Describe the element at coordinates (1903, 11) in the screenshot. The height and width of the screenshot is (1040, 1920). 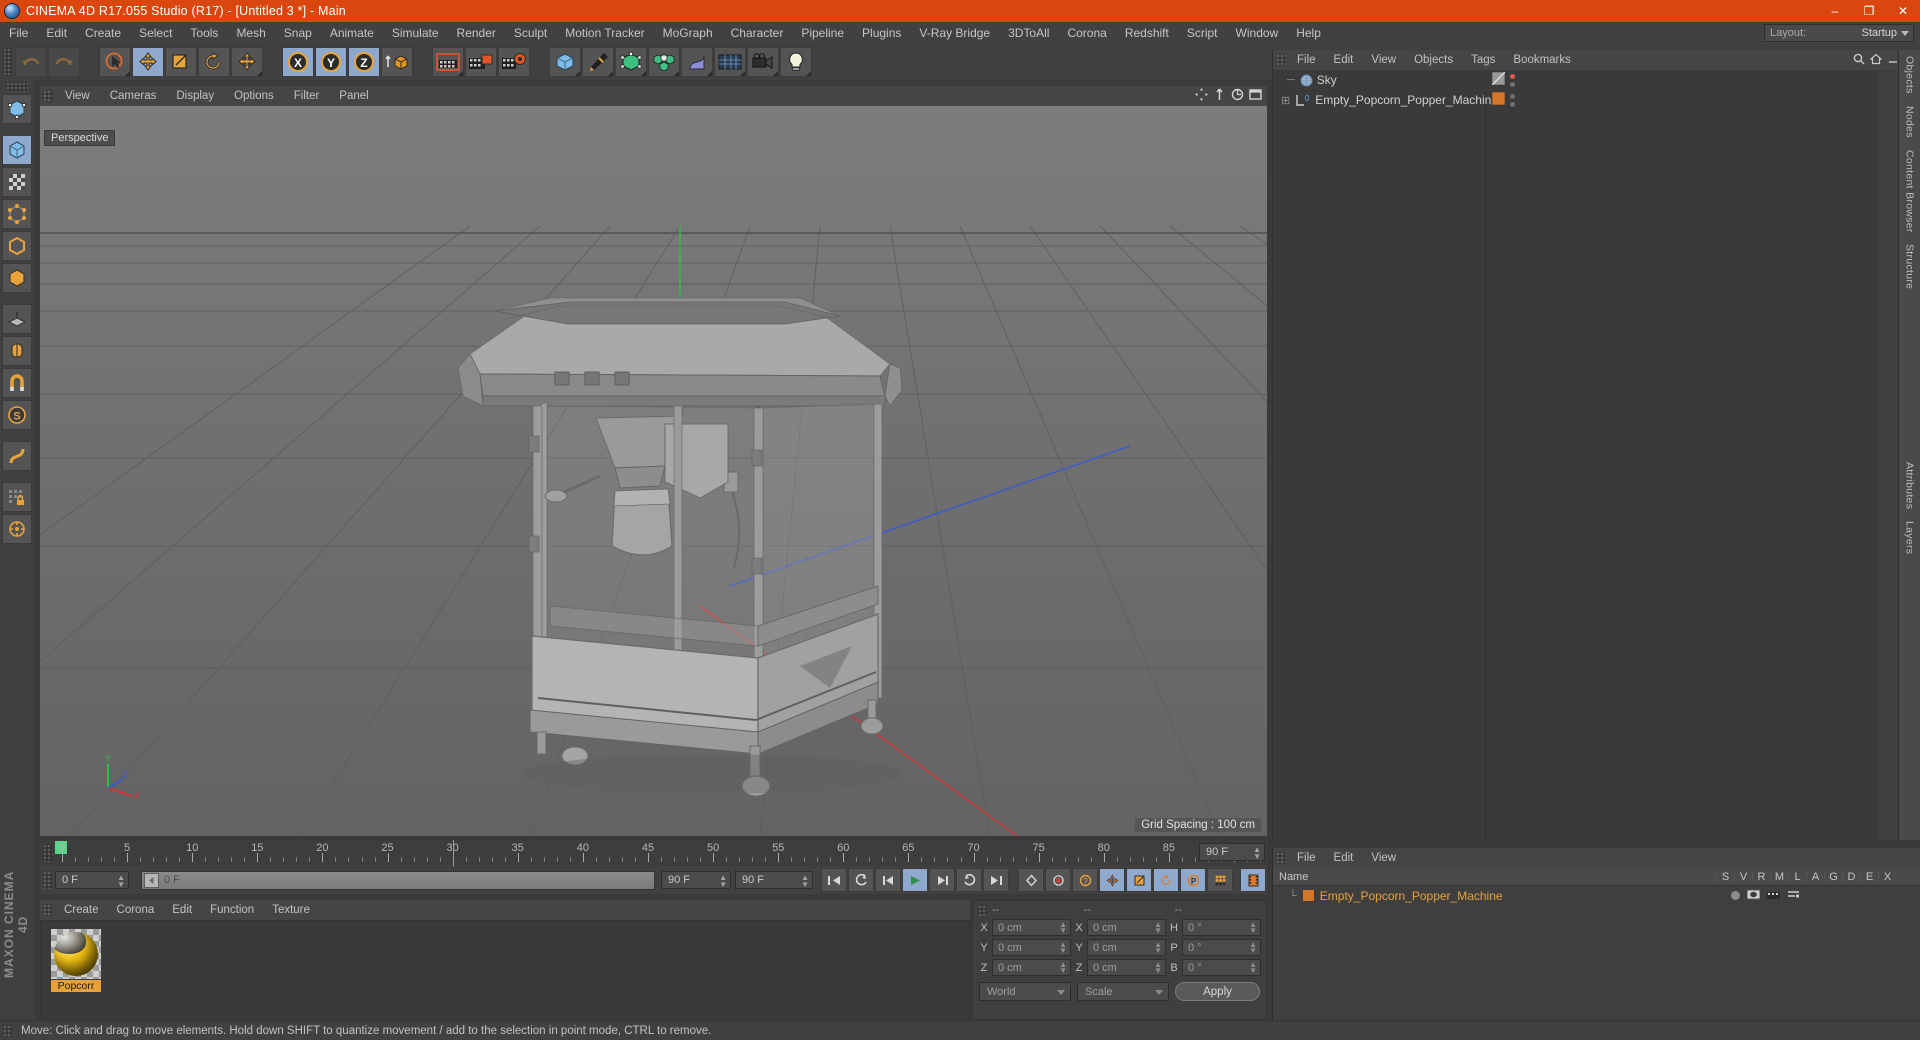
I see `close-button: ✕` at that location.